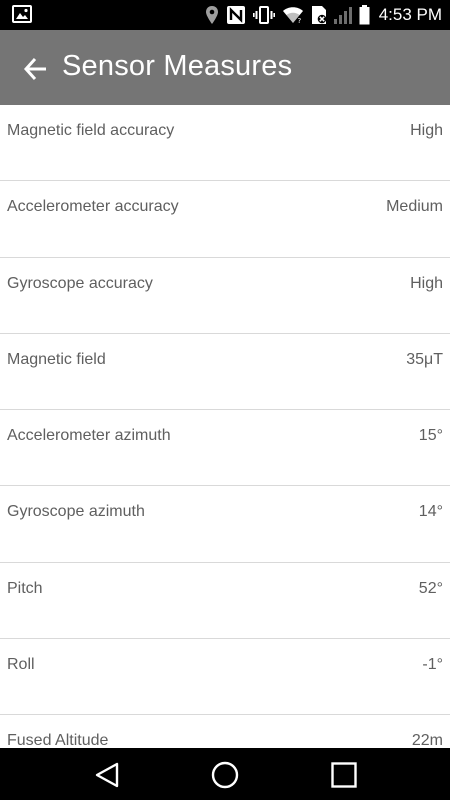 The width and height of the screenshot is (450, 800). I want to click on nav-back-button, so click(107, 775).